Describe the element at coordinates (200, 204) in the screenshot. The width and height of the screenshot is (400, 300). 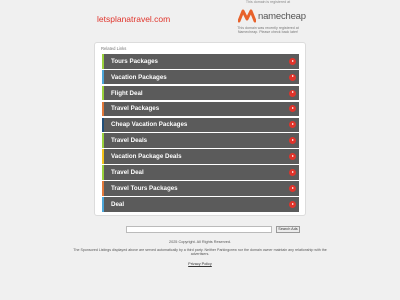
I see `related-link: Deal` at that location.